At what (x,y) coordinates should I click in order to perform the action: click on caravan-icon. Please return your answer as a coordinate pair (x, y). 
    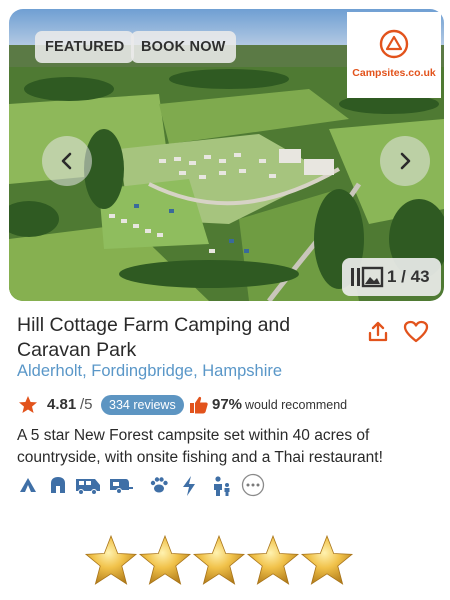
    Looking at the image, I should click on (121, 487).